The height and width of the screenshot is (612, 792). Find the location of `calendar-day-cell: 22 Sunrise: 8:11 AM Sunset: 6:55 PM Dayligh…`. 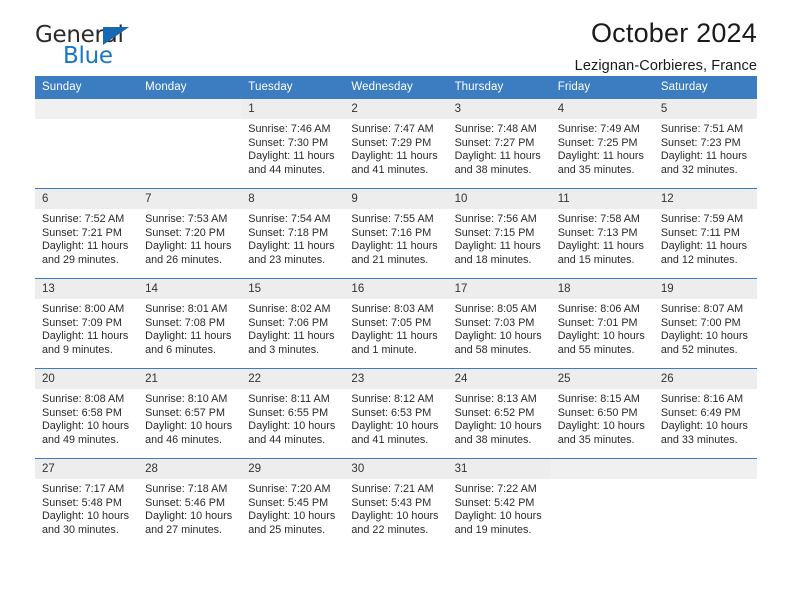

calendar-day-cell: 22 Sunrise: 8:11 AM Sunset: 6:55 PM Dayligh… is located at coordinates (293, 413).